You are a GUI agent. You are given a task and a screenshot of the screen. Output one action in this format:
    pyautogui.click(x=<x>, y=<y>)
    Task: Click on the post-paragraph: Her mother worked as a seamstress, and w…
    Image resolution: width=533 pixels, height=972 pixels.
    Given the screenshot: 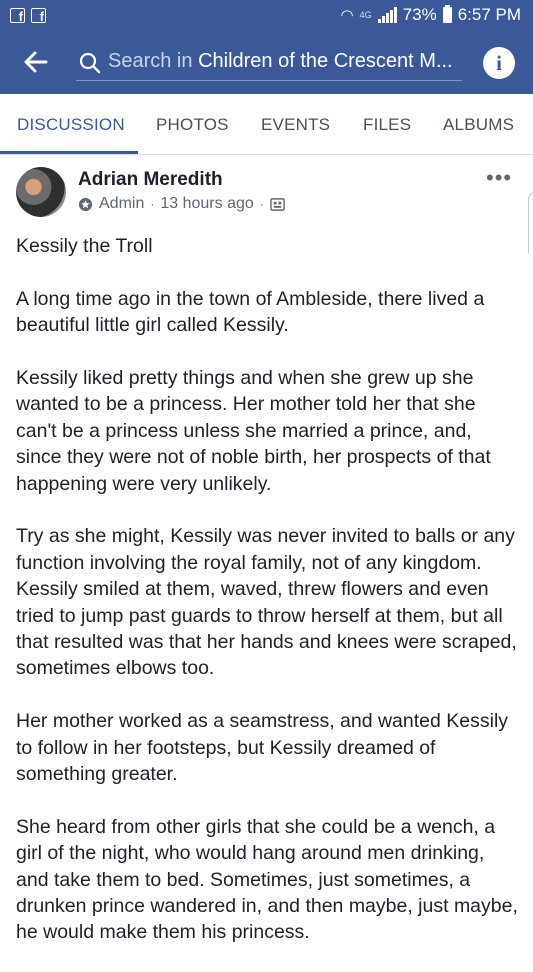 What is the action you would take?
    pyautogui.click(x=262, y=748)
    